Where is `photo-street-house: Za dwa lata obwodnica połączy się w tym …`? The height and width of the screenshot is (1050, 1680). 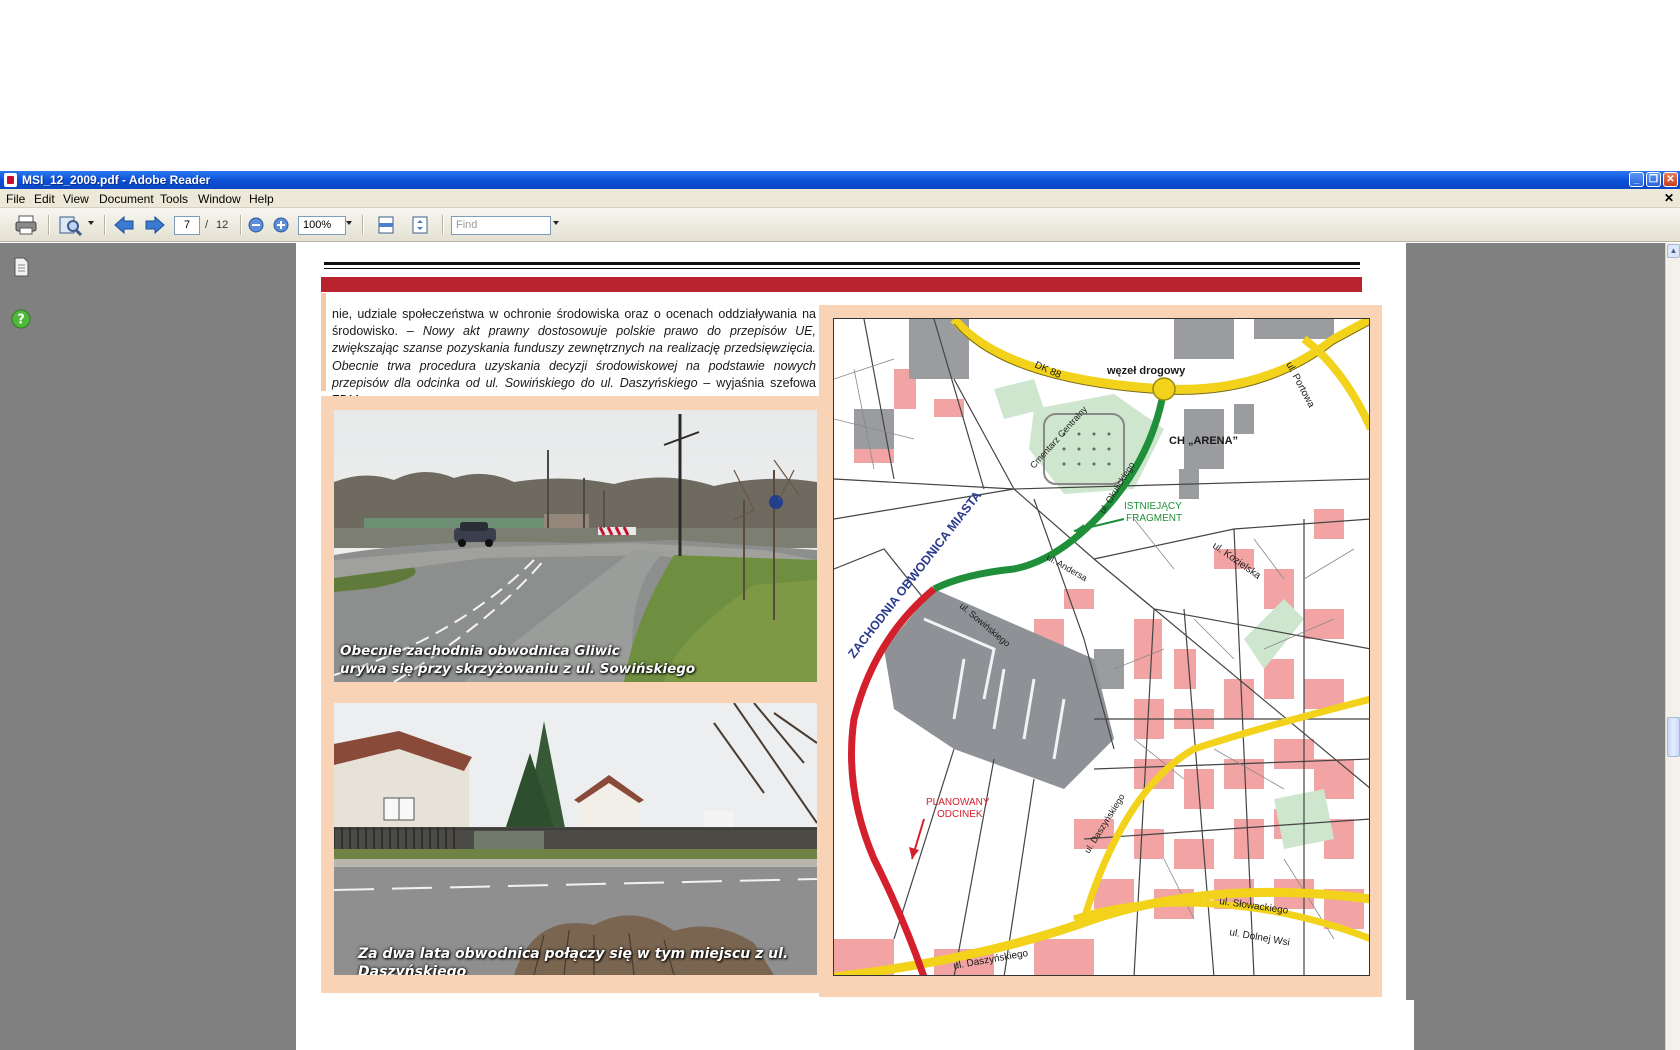 photo-street-house: Za dwa lata obwodnica połączy się w tym … is located at coordinates (575, 839).